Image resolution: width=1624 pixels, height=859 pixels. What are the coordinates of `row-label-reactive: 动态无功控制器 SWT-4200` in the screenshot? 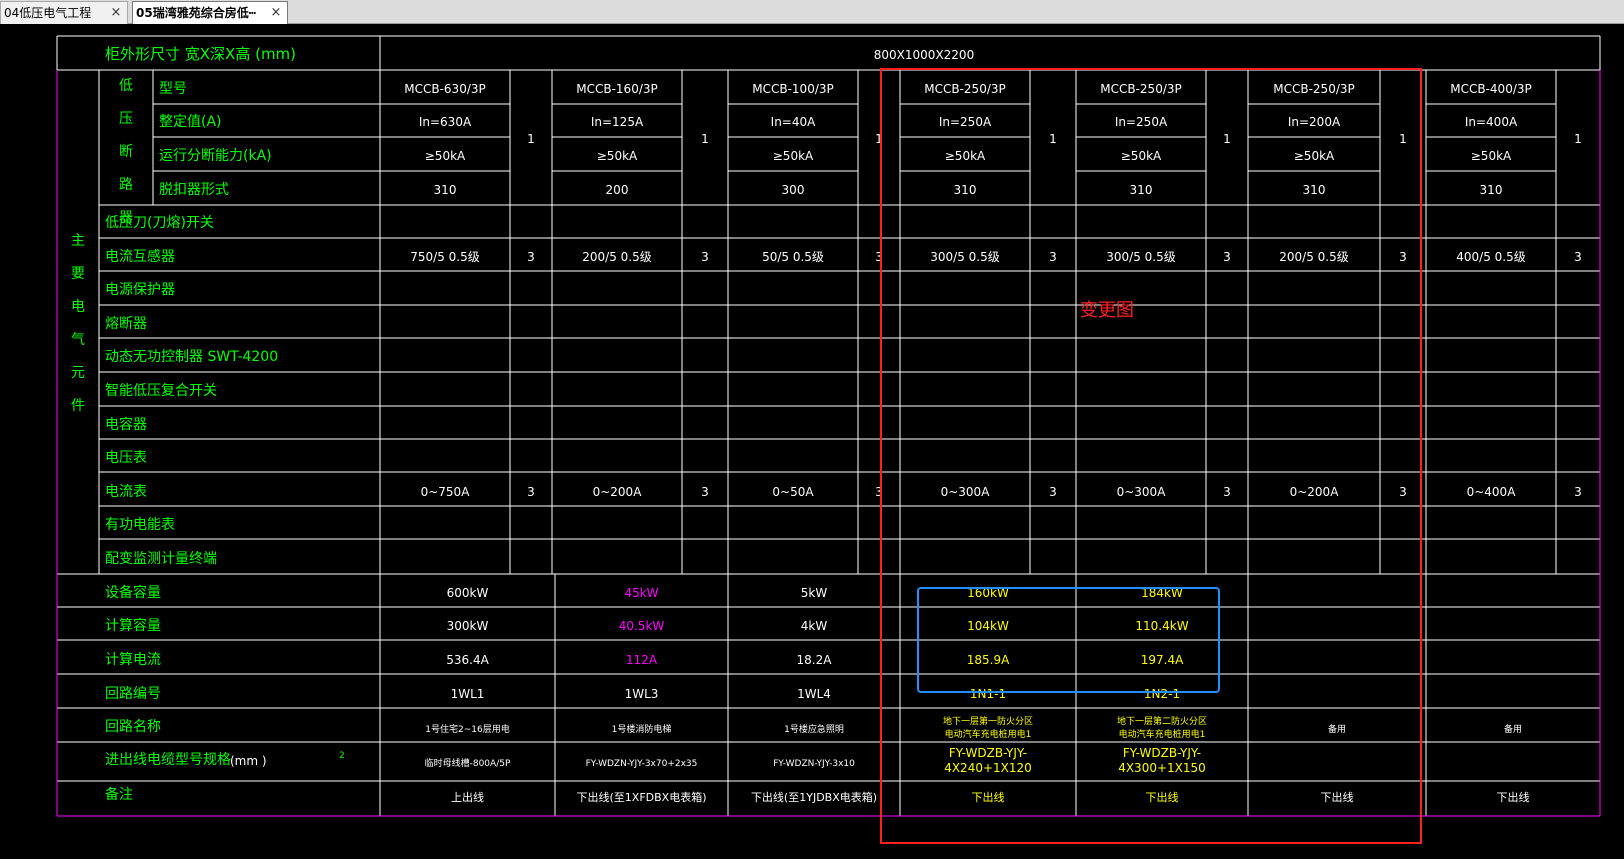 It's located at (191, 357).